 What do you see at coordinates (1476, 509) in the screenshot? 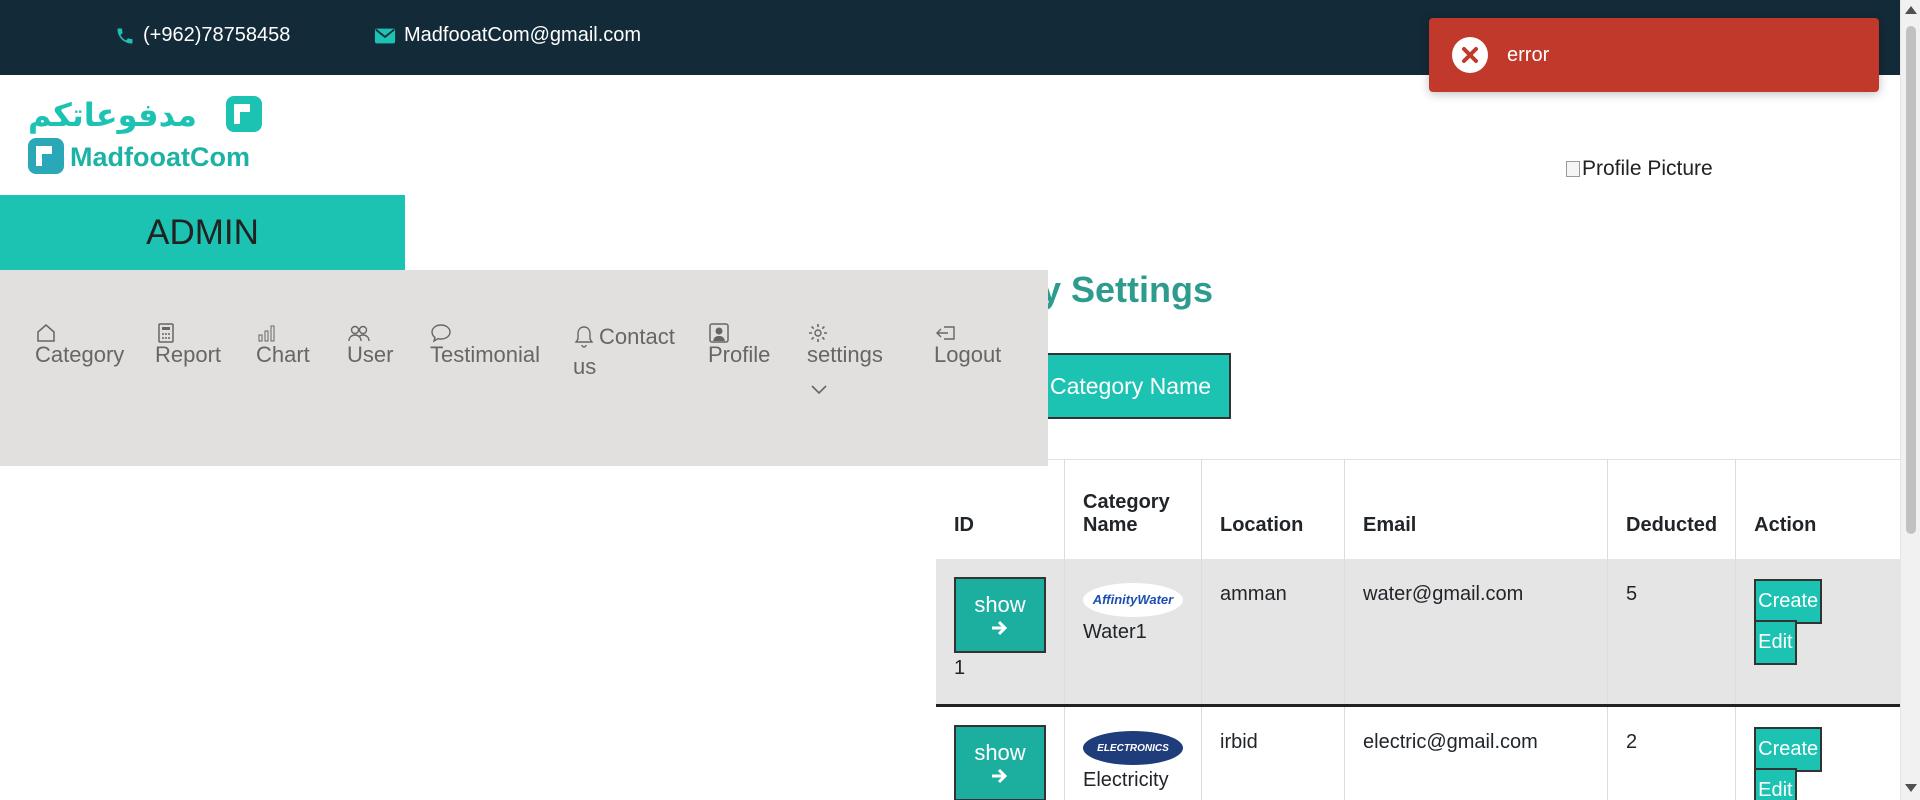
I see `header-email: Email` at bounding box center [1476, 509].